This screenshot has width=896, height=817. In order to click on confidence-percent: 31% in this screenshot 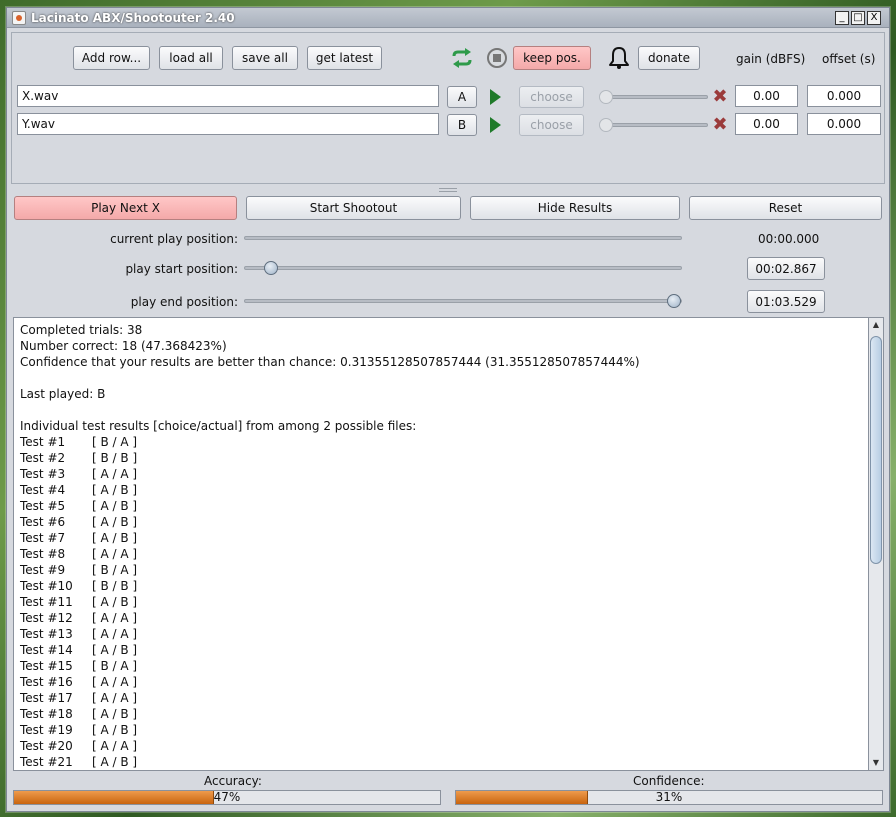, I will do `click(669, 797)`.